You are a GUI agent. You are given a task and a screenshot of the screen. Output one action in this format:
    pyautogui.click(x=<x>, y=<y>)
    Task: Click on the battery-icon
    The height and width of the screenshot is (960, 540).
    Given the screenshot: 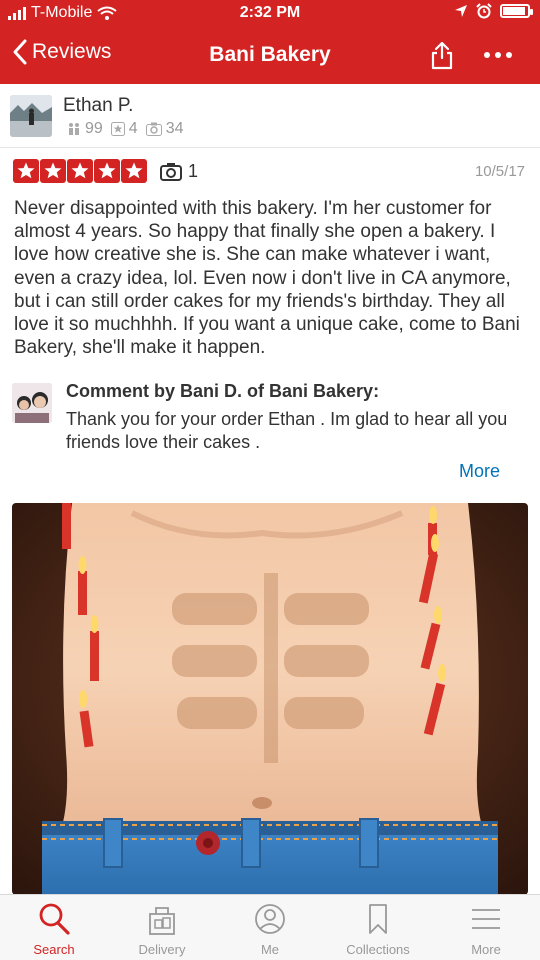 What is the action you would take?
    pyautogui.click(x=516, y=11)
    